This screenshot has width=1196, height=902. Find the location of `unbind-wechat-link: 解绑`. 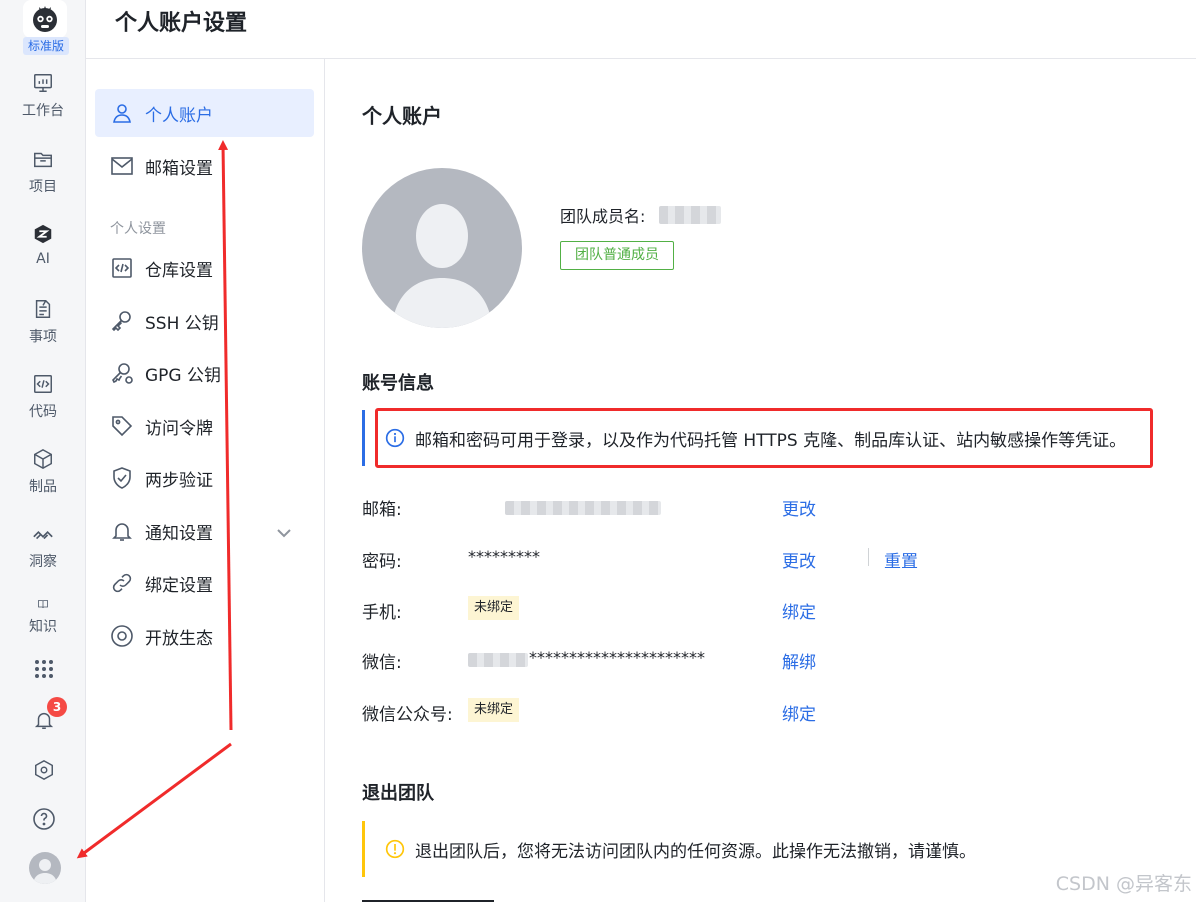

unbind-wechat-link: 解绑 is located at coordinates (799, 660).